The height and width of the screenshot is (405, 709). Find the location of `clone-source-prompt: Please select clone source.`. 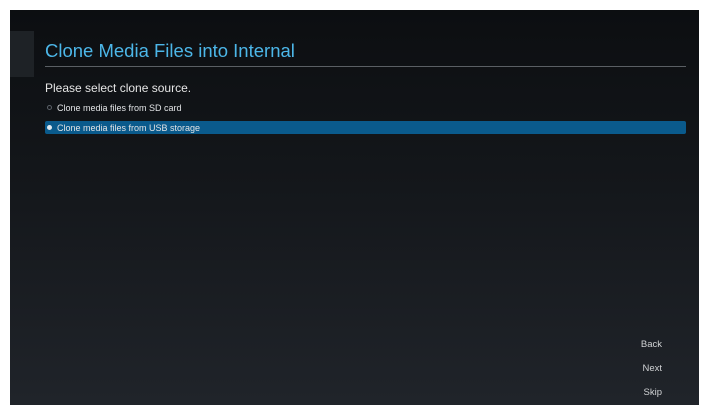

clone-source-prompt: Please select clone source. is located at coordinates (118, 88).